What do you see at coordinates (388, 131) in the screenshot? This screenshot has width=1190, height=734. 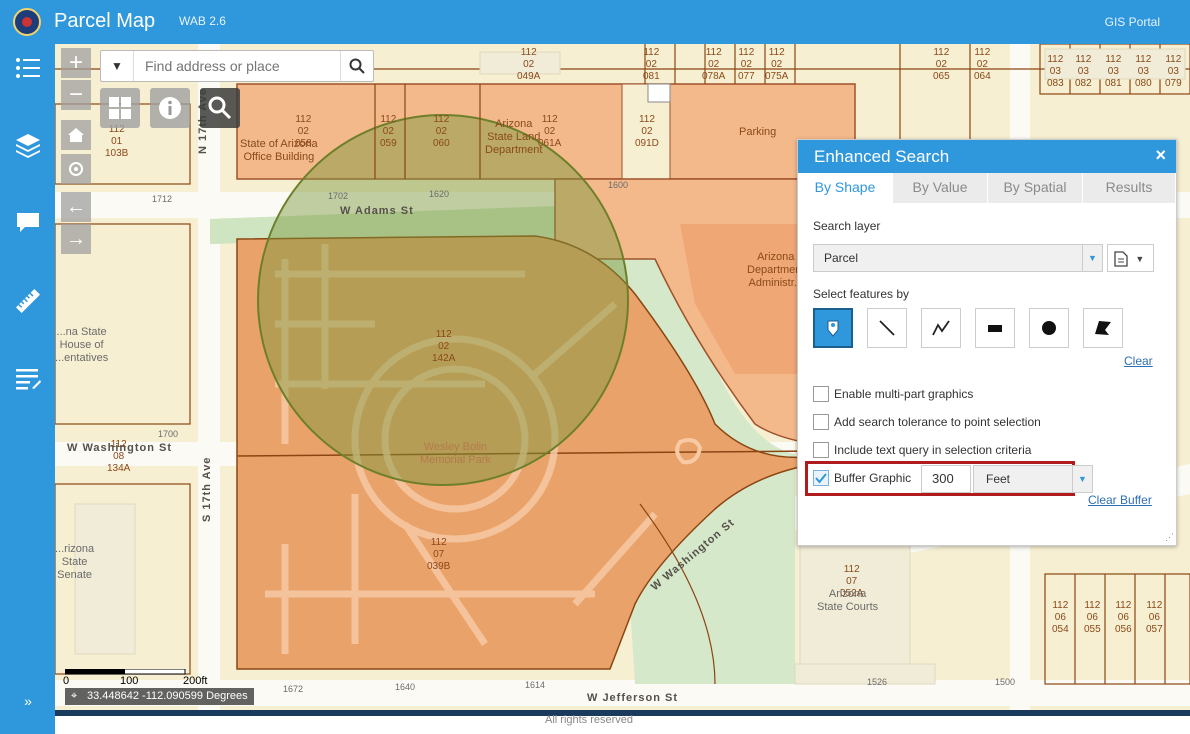 I see `parcel-label: 112 02 059` at bounding box center [388, 131].